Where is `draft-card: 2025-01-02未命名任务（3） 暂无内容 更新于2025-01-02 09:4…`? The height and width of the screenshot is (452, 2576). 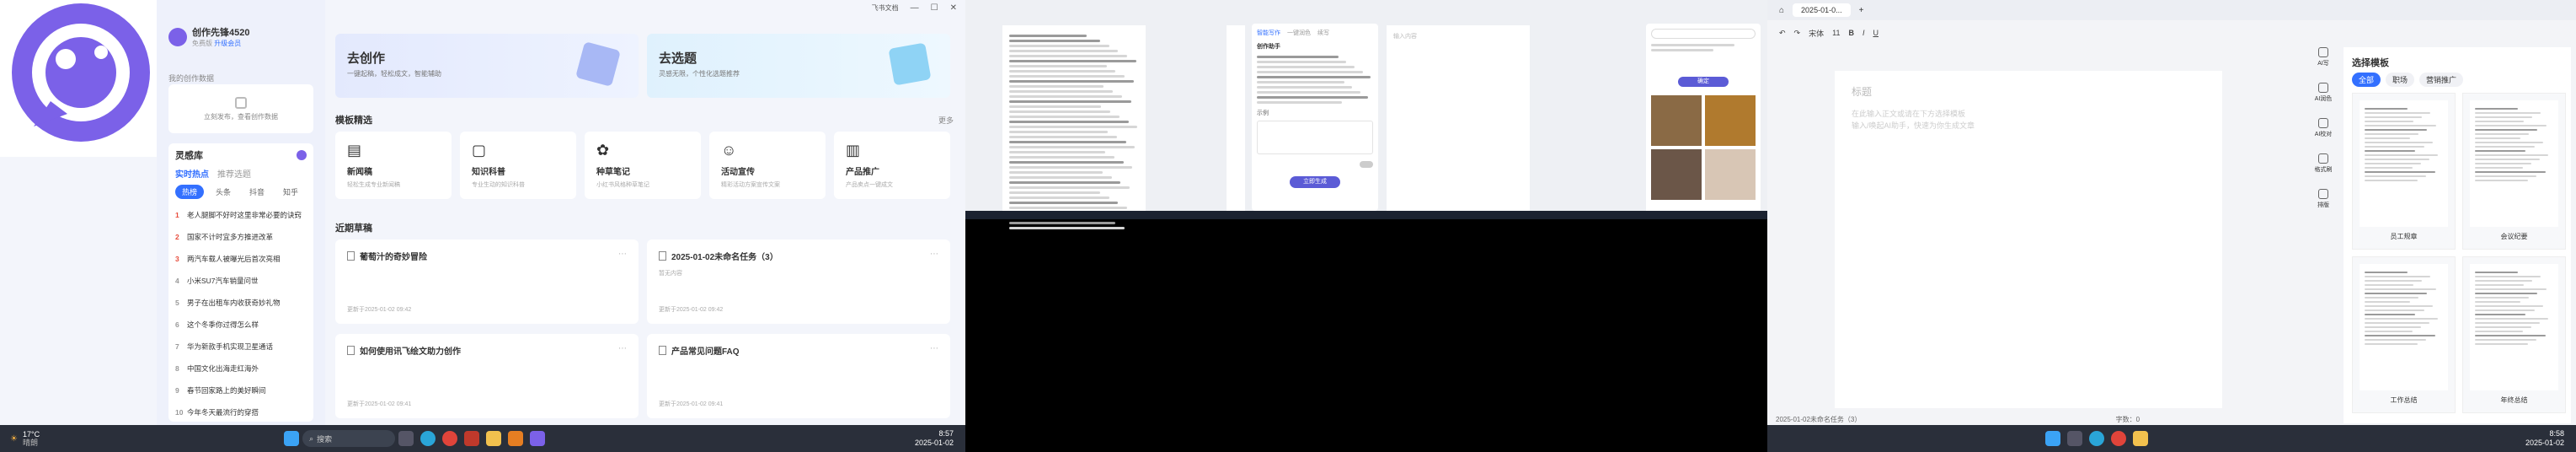 draft-card: 2025-01-02未命名任务（3） 暂无内容 更新于2025-01-02 09:4… is located at coordinates (798, 281).